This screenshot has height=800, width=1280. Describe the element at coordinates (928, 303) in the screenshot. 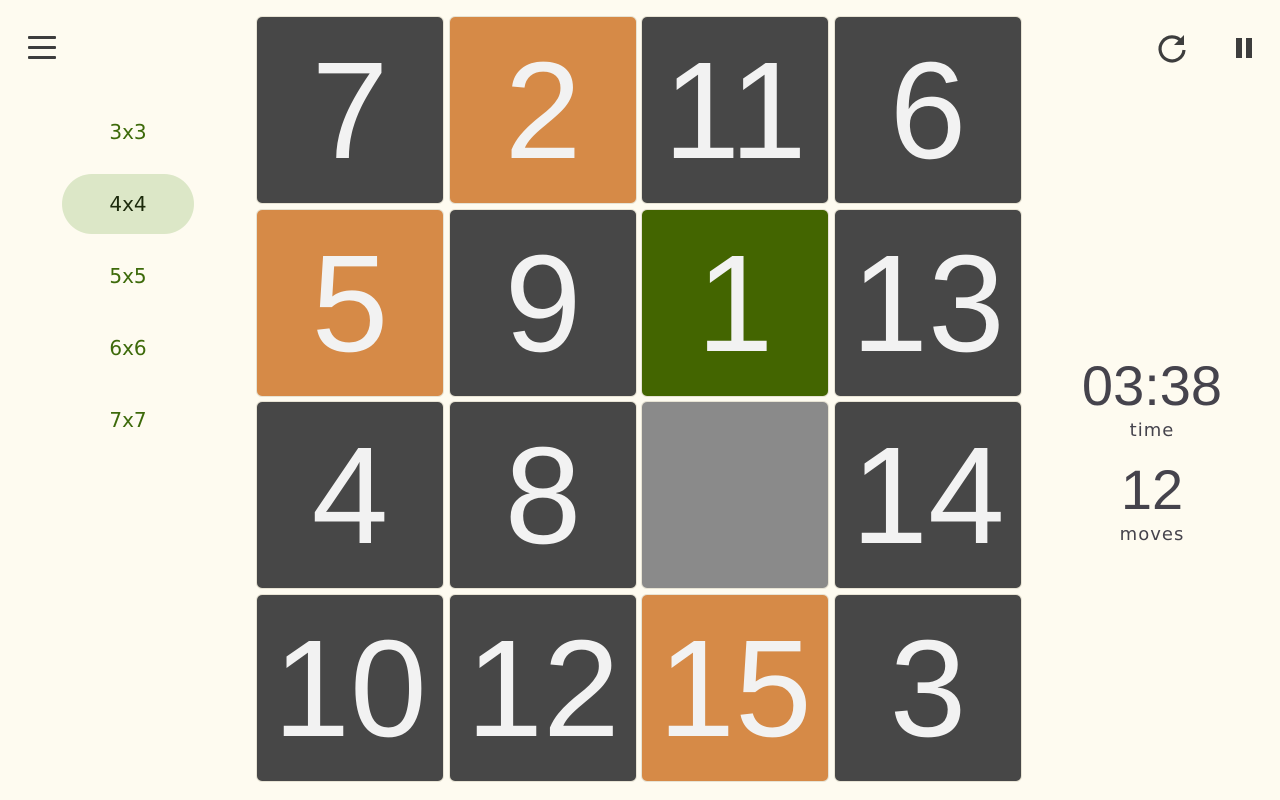

I see `tile: 13` at that location.